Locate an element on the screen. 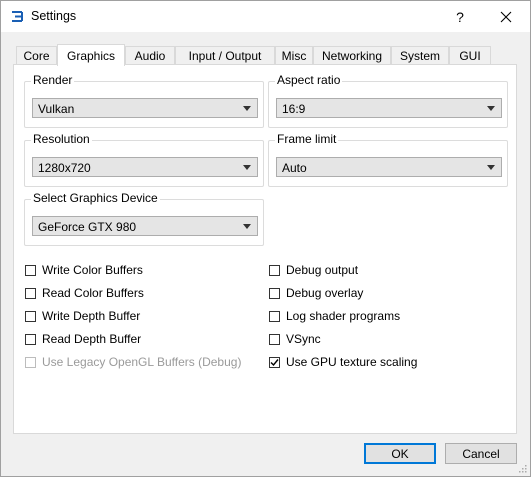  write-color-buffers-checkbox: Write Color Buffers is located at coordinates (84, 270).